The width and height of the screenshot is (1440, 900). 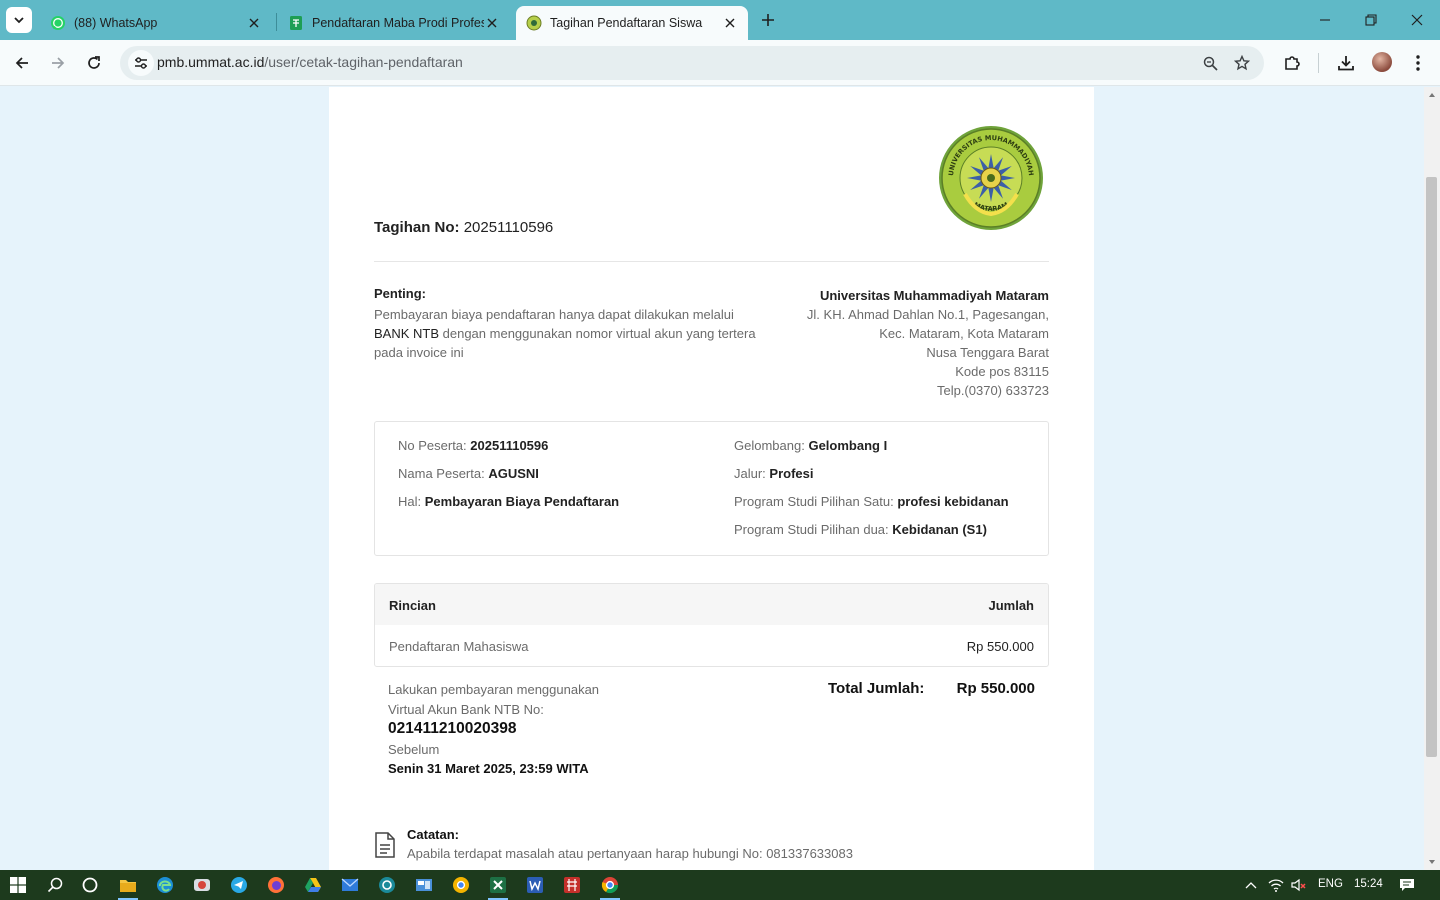 I want to click on taskbar-chrome, so click(x=461, y=885).